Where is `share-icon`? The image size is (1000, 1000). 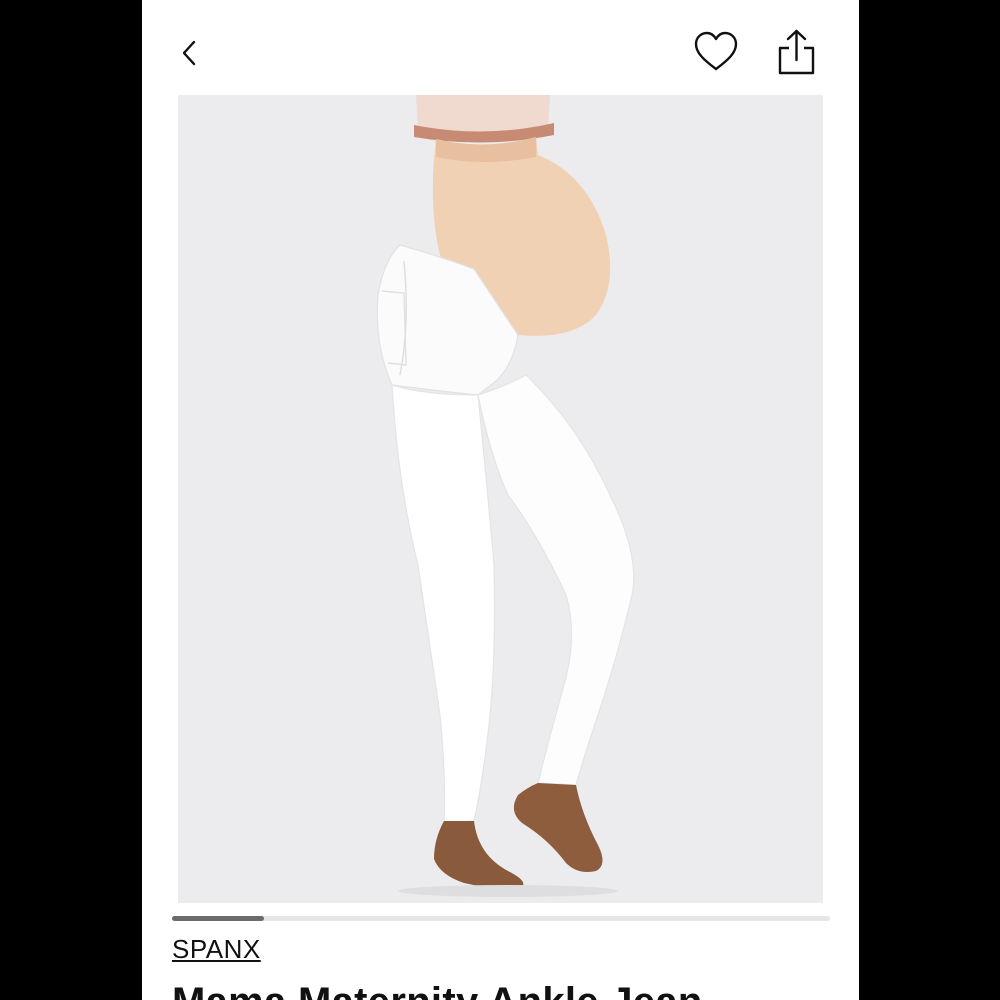 share-icon is located at coordinates (797, 52).